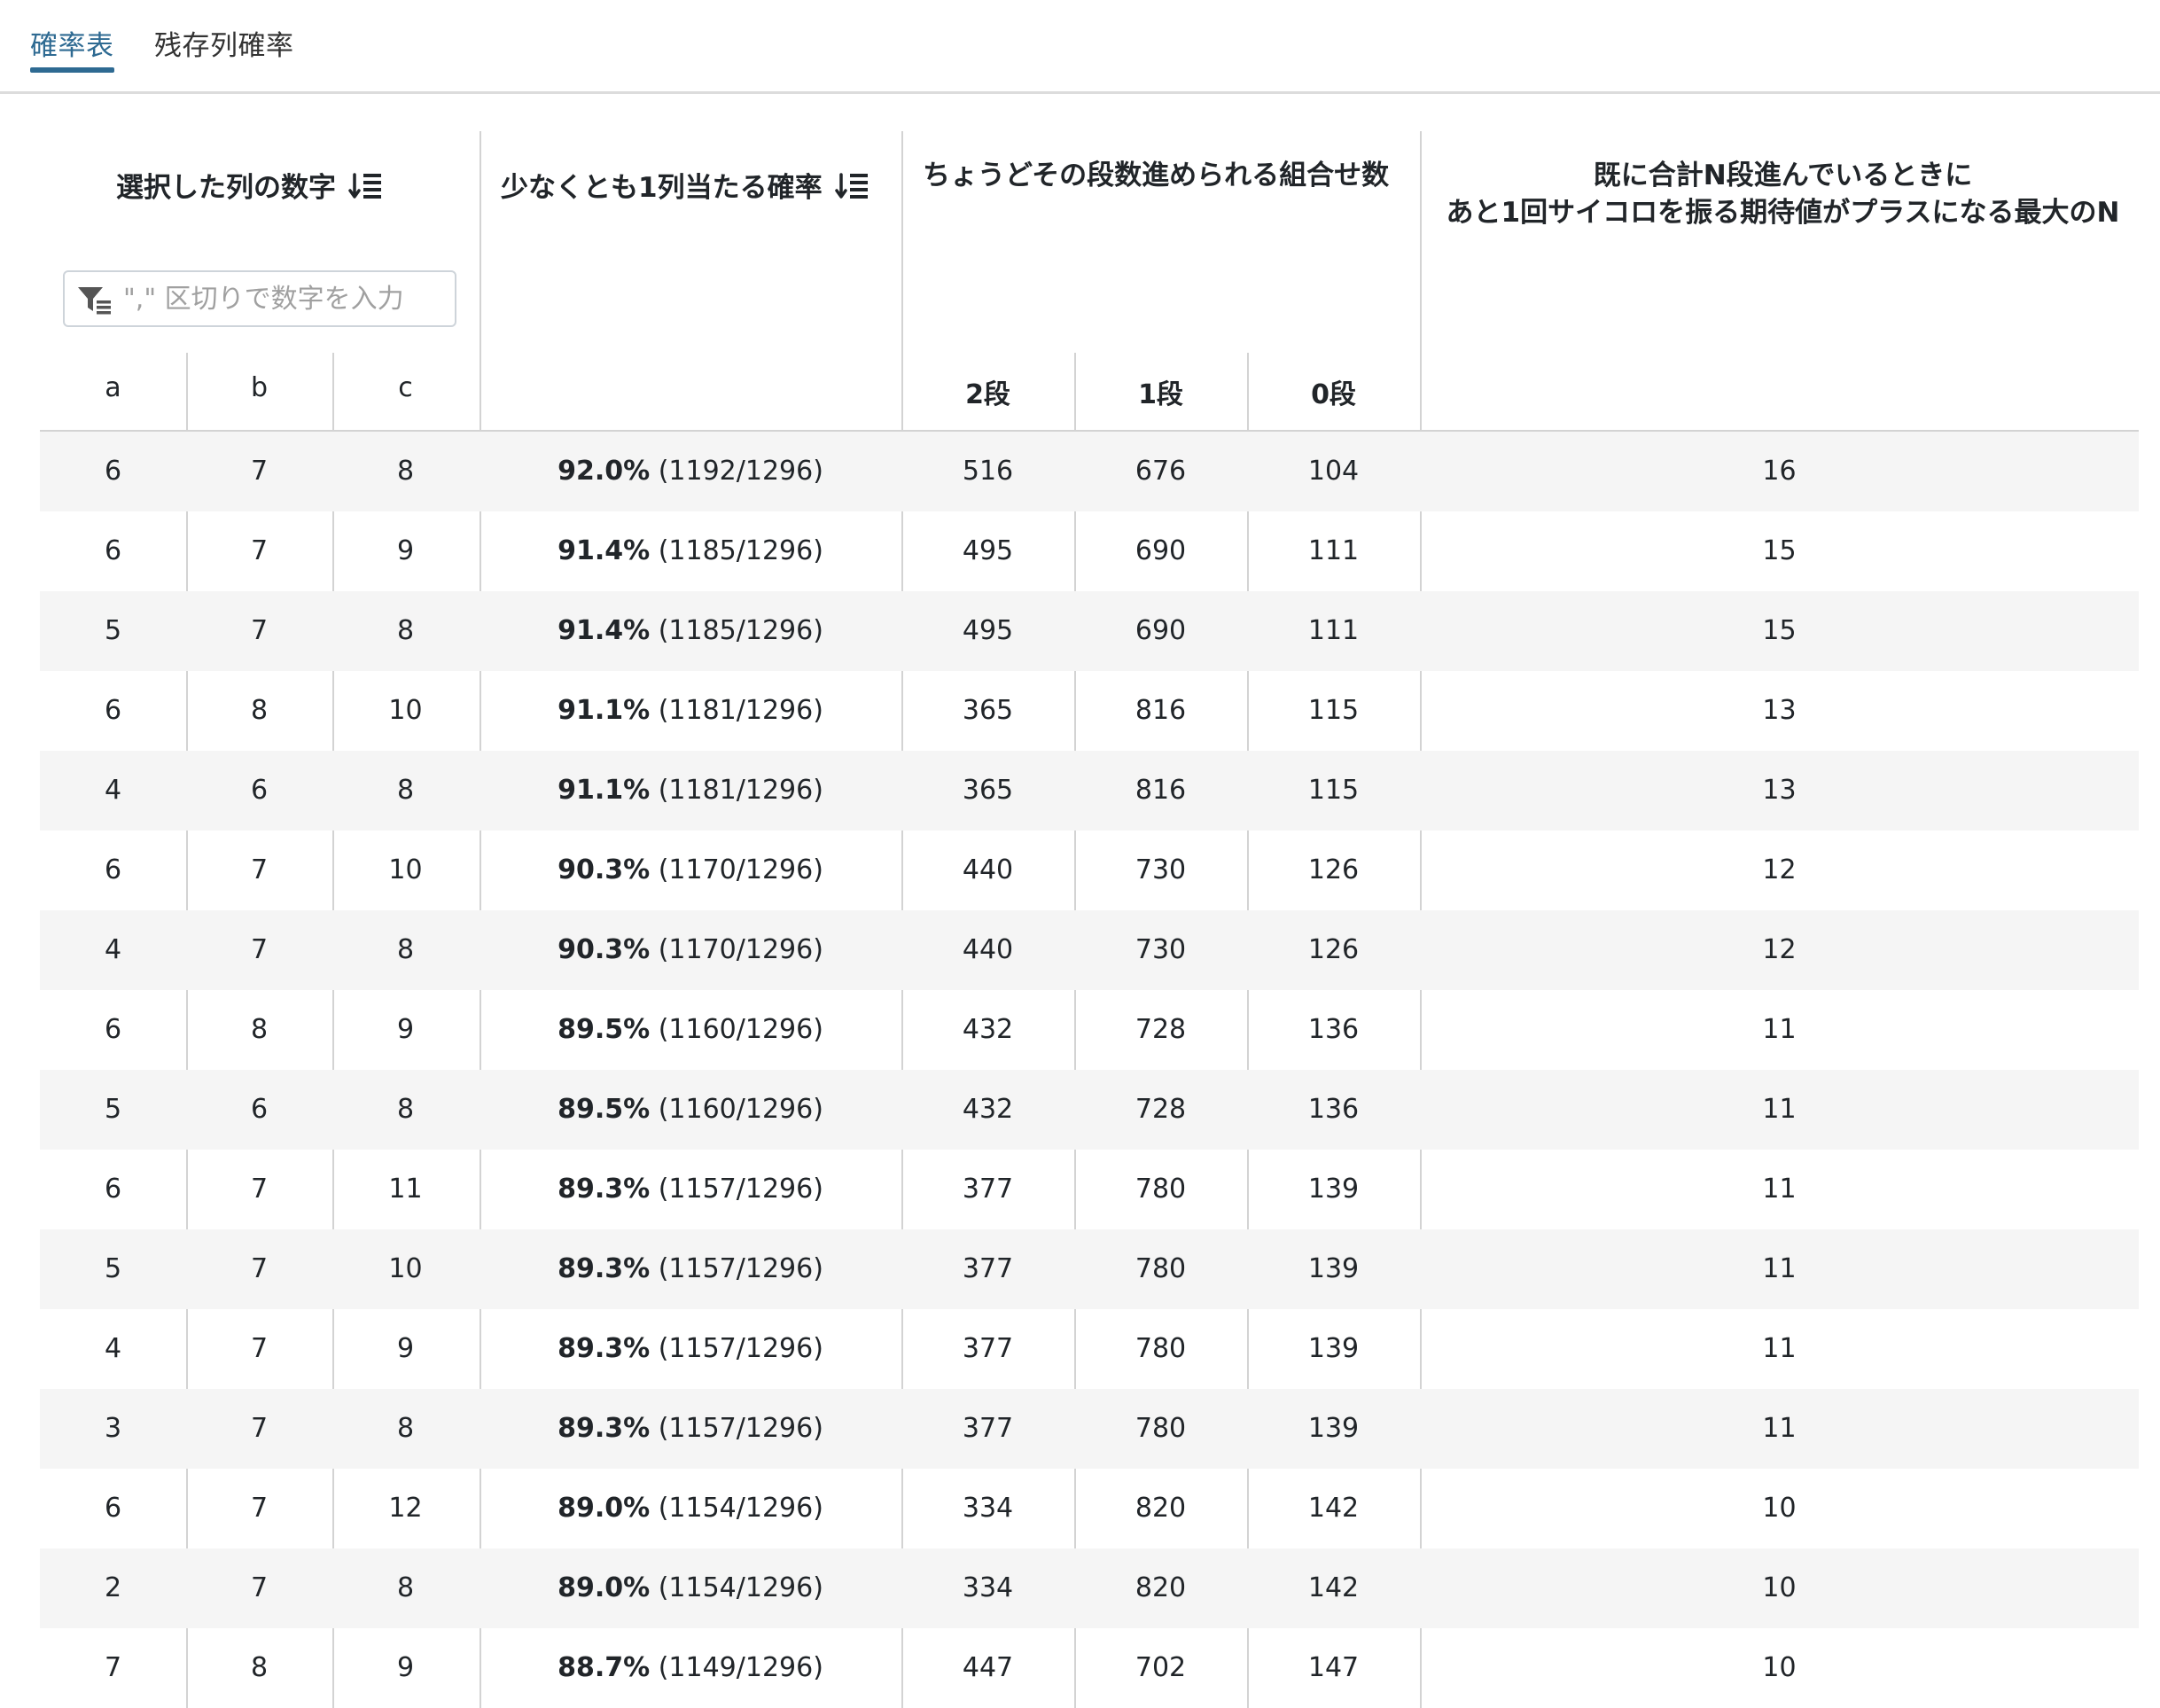 This screenshot has width=2160, height=1708. What do you see at coordinates (740, 791) in the screenshot?
I see `probability-fraction: (1181/1296)` at bounding box center [740, 791].